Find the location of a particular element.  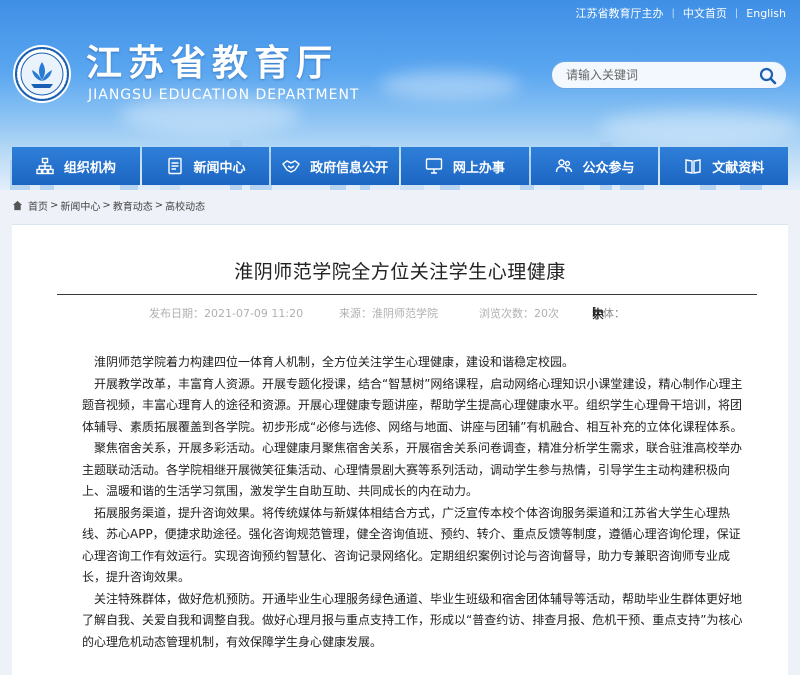

nav-item-government-info: 政府信息公开 is located at coordinates (335, 166).